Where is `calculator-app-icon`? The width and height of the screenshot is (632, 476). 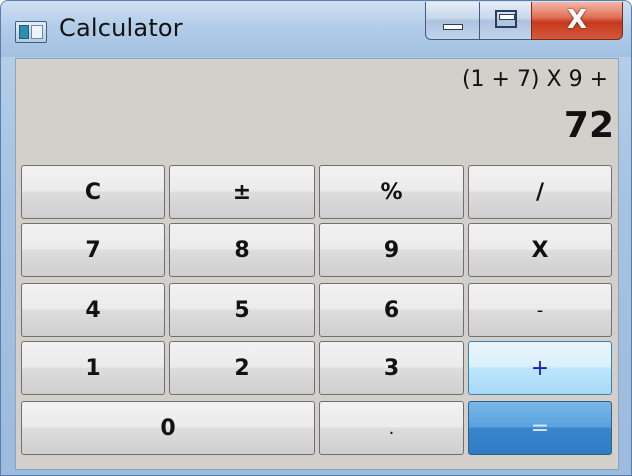
calculator-app-icon is located at coordinates (31, 32).